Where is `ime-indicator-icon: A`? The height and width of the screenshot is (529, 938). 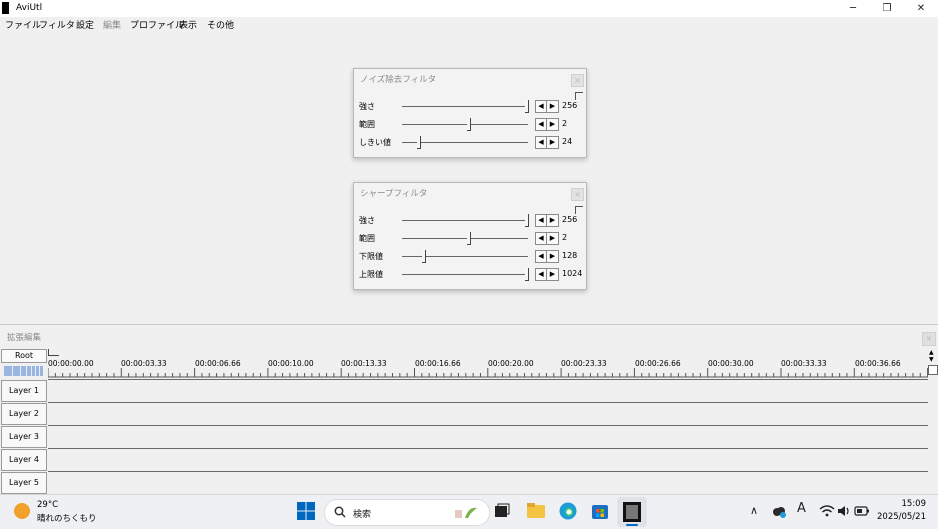
ime-indicator-icon: A is located at coordinates (801, 508).